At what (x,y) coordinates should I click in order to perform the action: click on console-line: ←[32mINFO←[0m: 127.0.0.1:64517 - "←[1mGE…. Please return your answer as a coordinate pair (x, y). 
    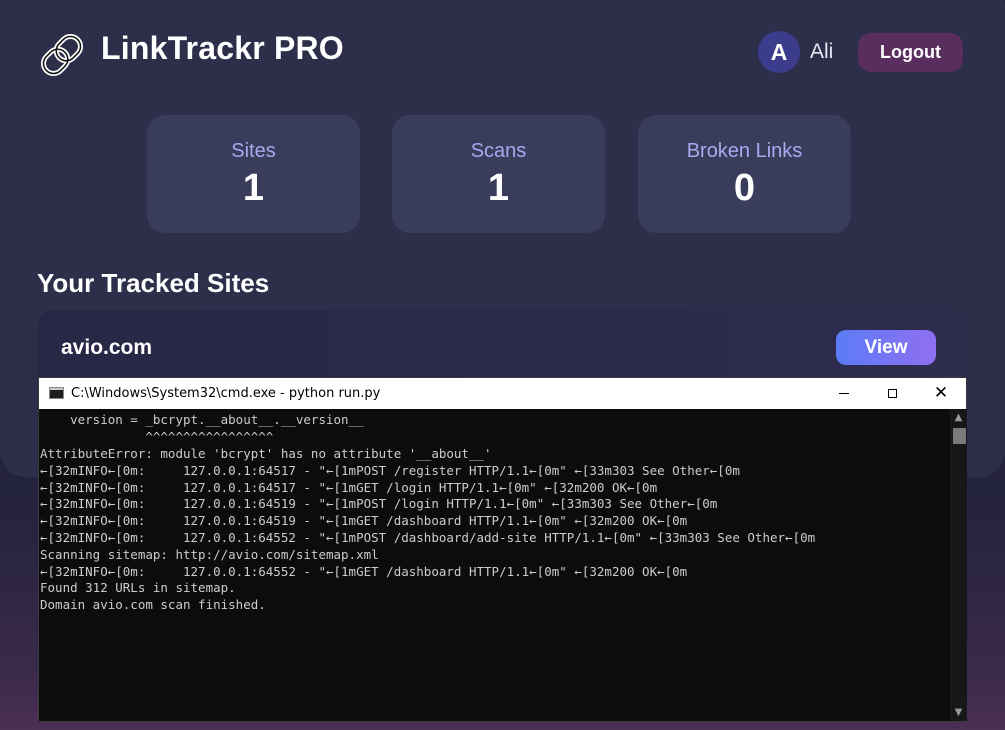
    Looking at the image, I should click on (349, 487).